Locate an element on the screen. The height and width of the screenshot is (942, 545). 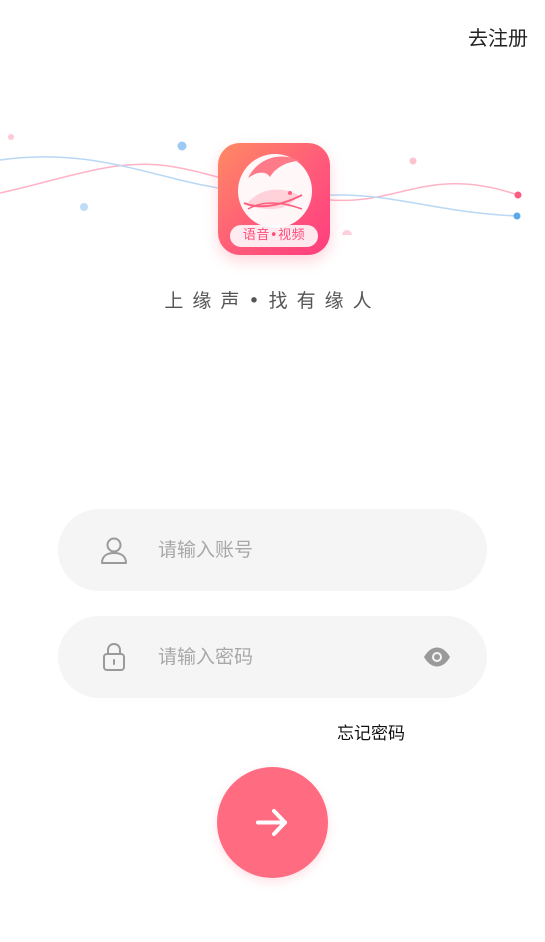
password-input is located at coordinates (283, 657).